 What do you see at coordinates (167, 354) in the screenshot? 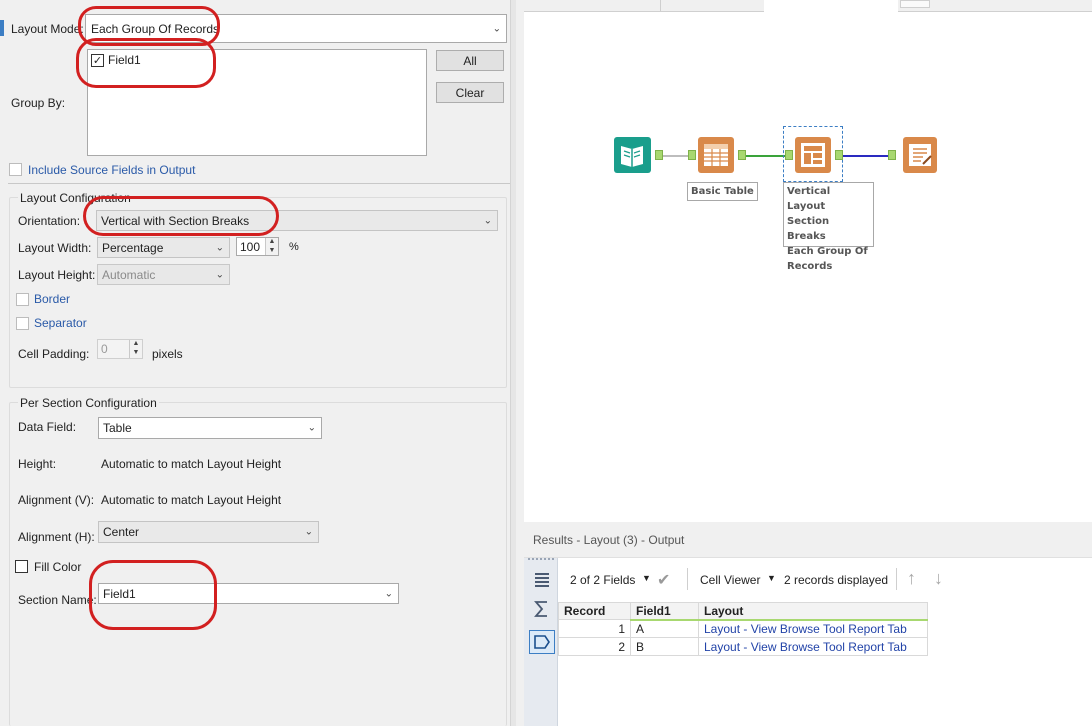
I see `cell-padding-unit: pixels` at bounding box center [167, 354].